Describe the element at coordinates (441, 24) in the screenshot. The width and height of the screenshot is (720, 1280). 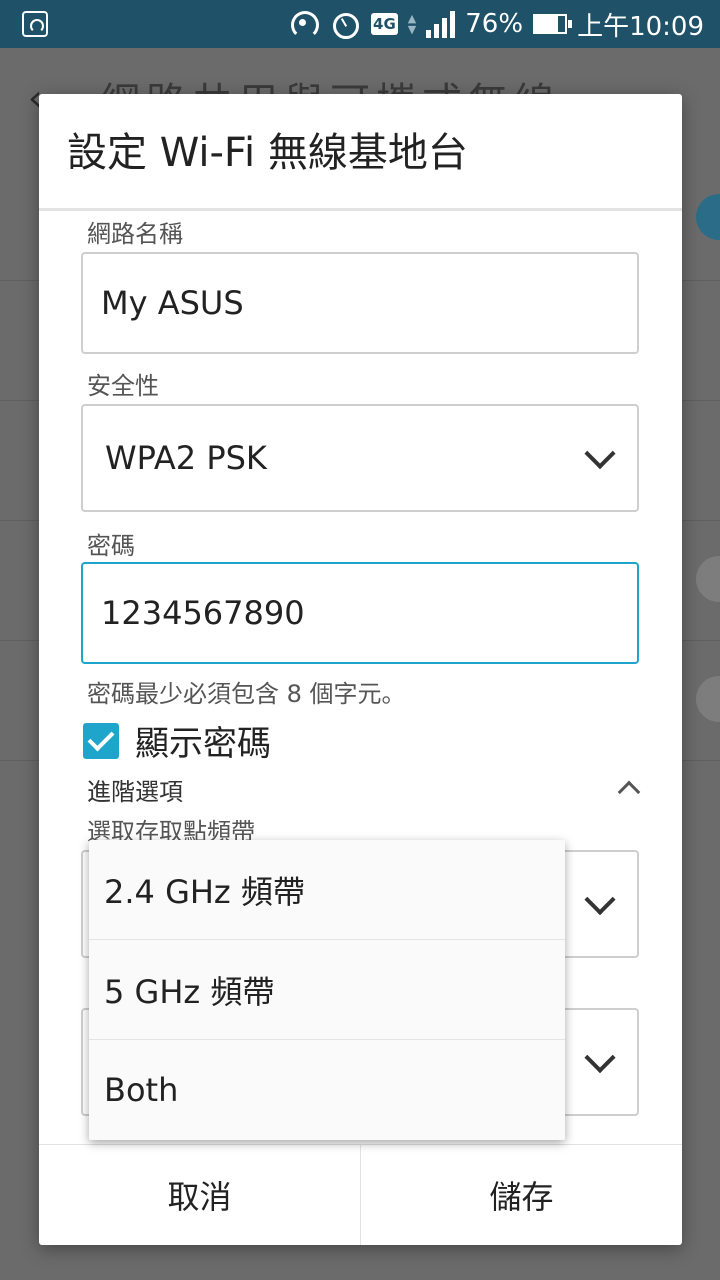
I see `signal-strength-icon` at that location.